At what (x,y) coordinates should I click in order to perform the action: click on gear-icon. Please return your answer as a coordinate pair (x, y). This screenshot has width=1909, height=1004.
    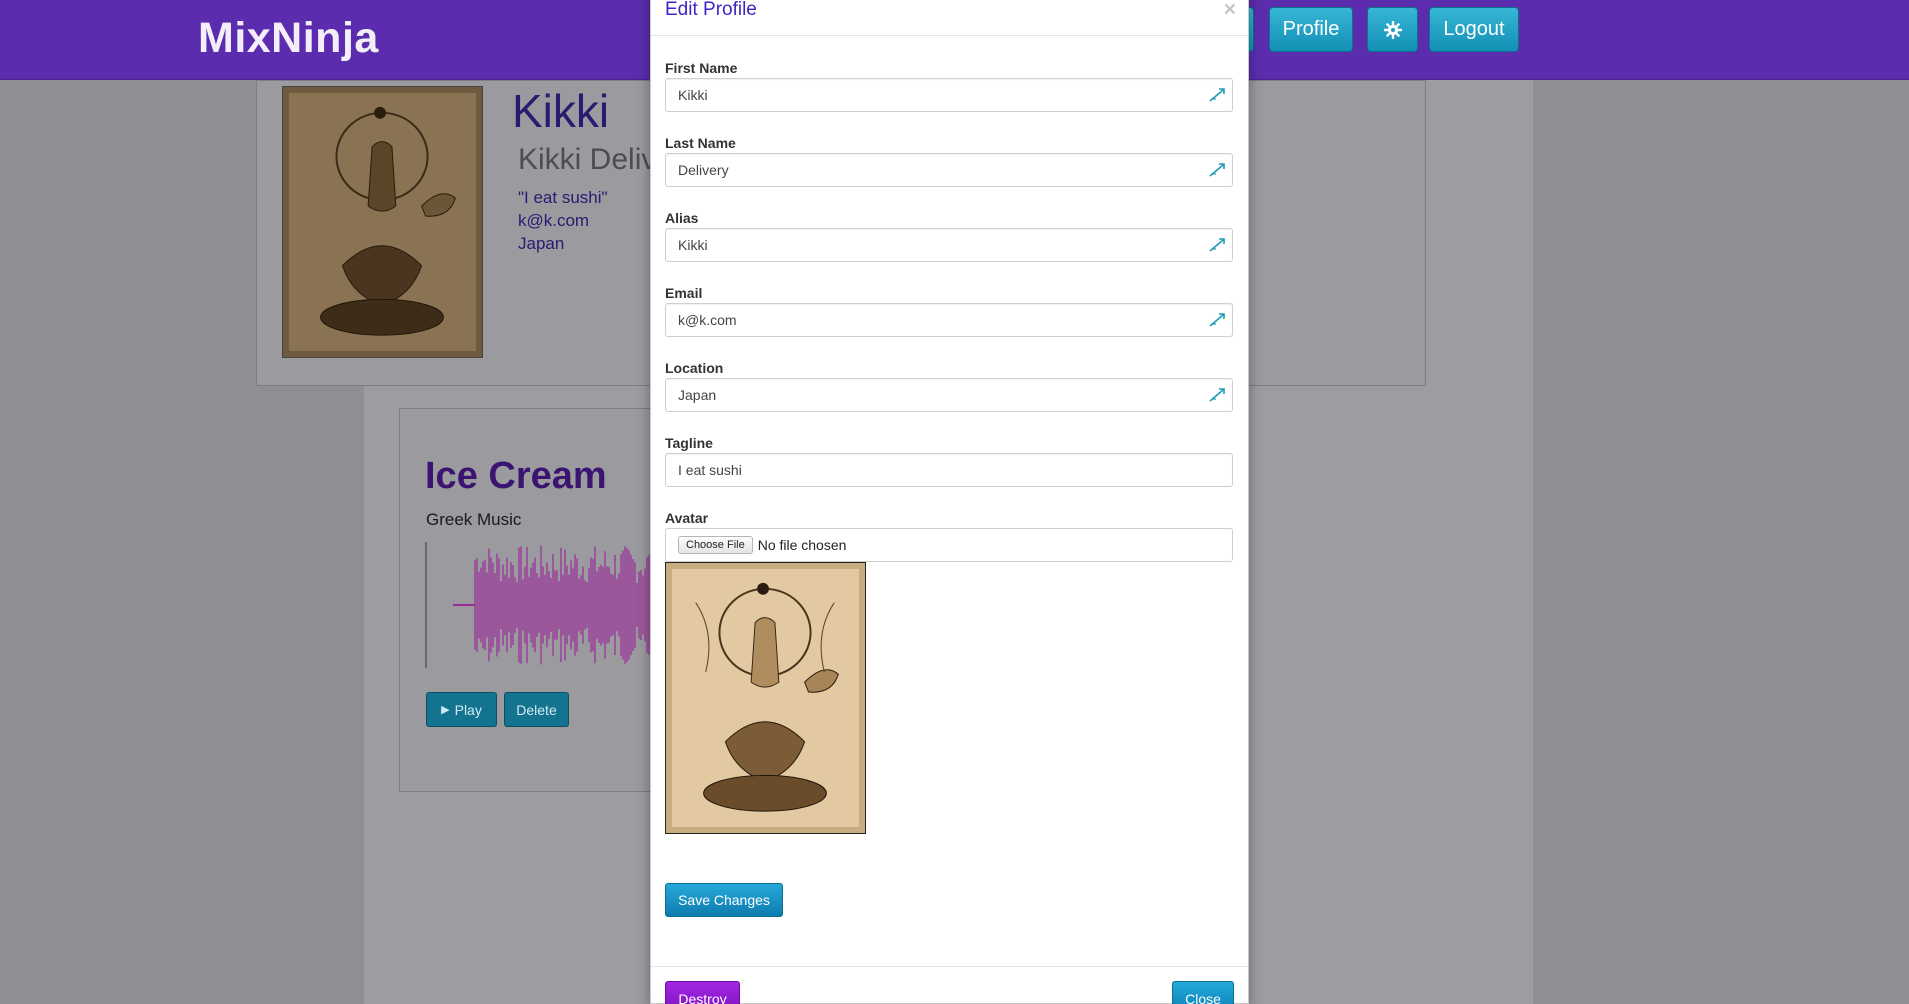
    Looking at the image, I should click on (1392, 29).